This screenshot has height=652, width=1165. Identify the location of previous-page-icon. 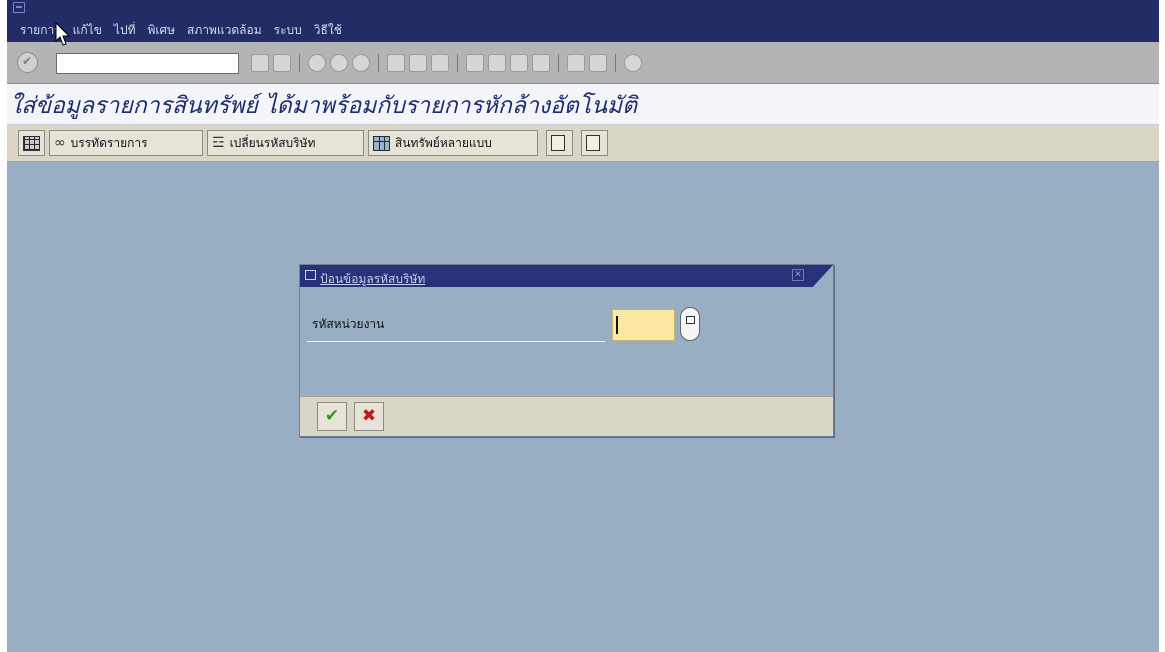
(497, 63).